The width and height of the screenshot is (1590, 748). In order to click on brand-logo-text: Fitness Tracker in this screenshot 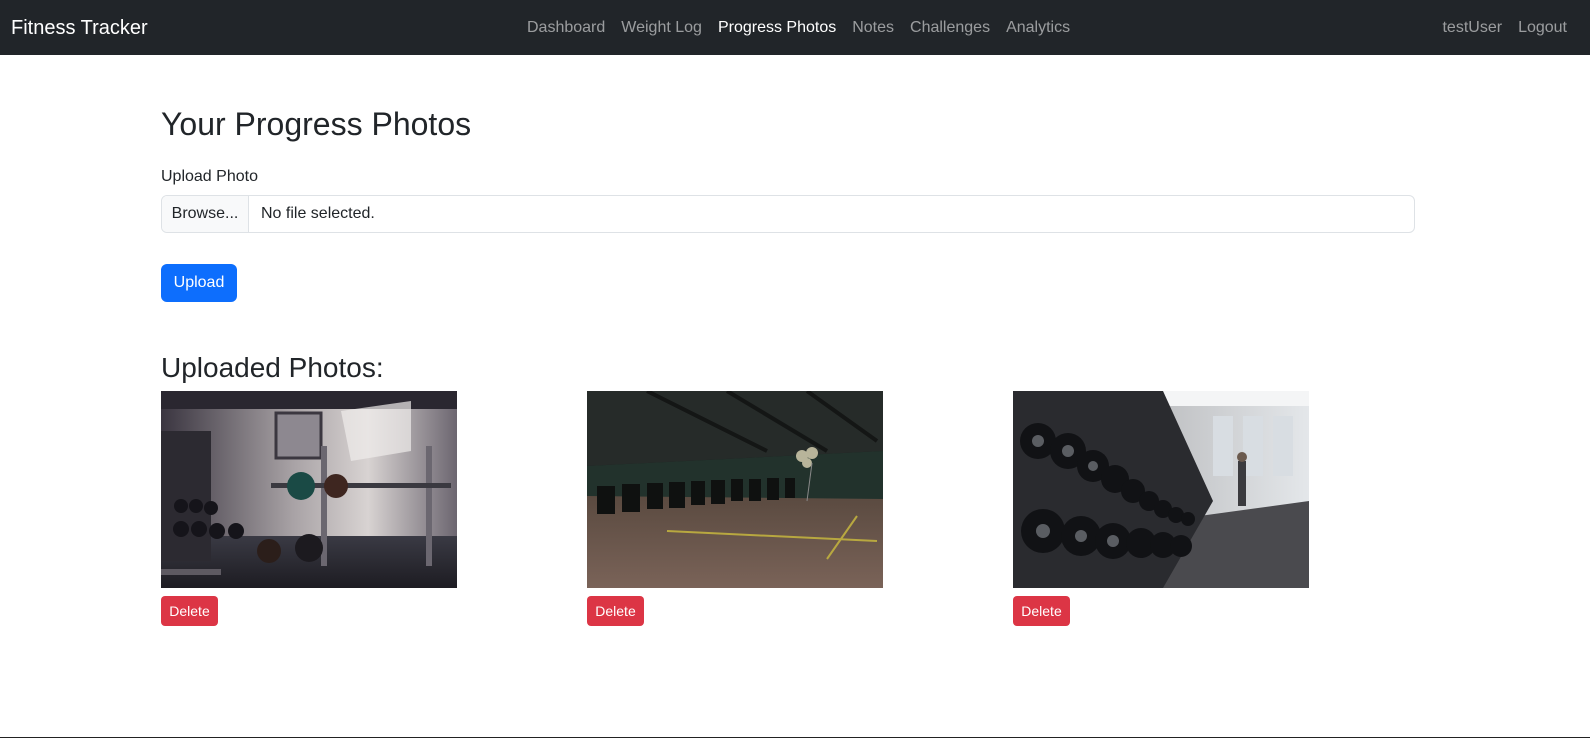, I will do `click(79, 28)`.